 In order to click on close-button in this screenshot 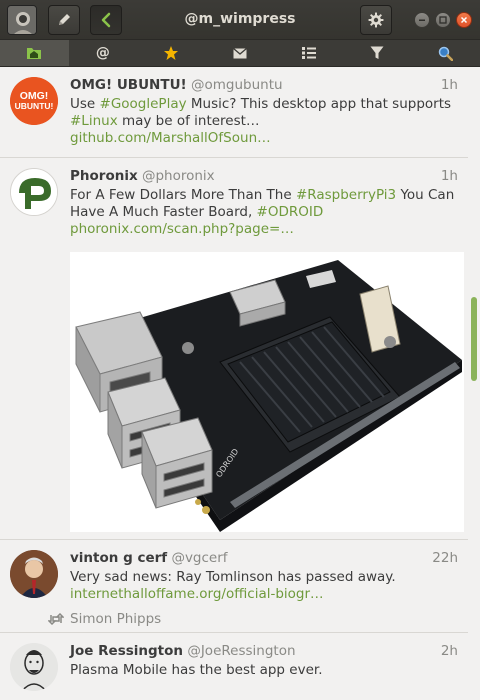, I will do `click(464, 20)`.